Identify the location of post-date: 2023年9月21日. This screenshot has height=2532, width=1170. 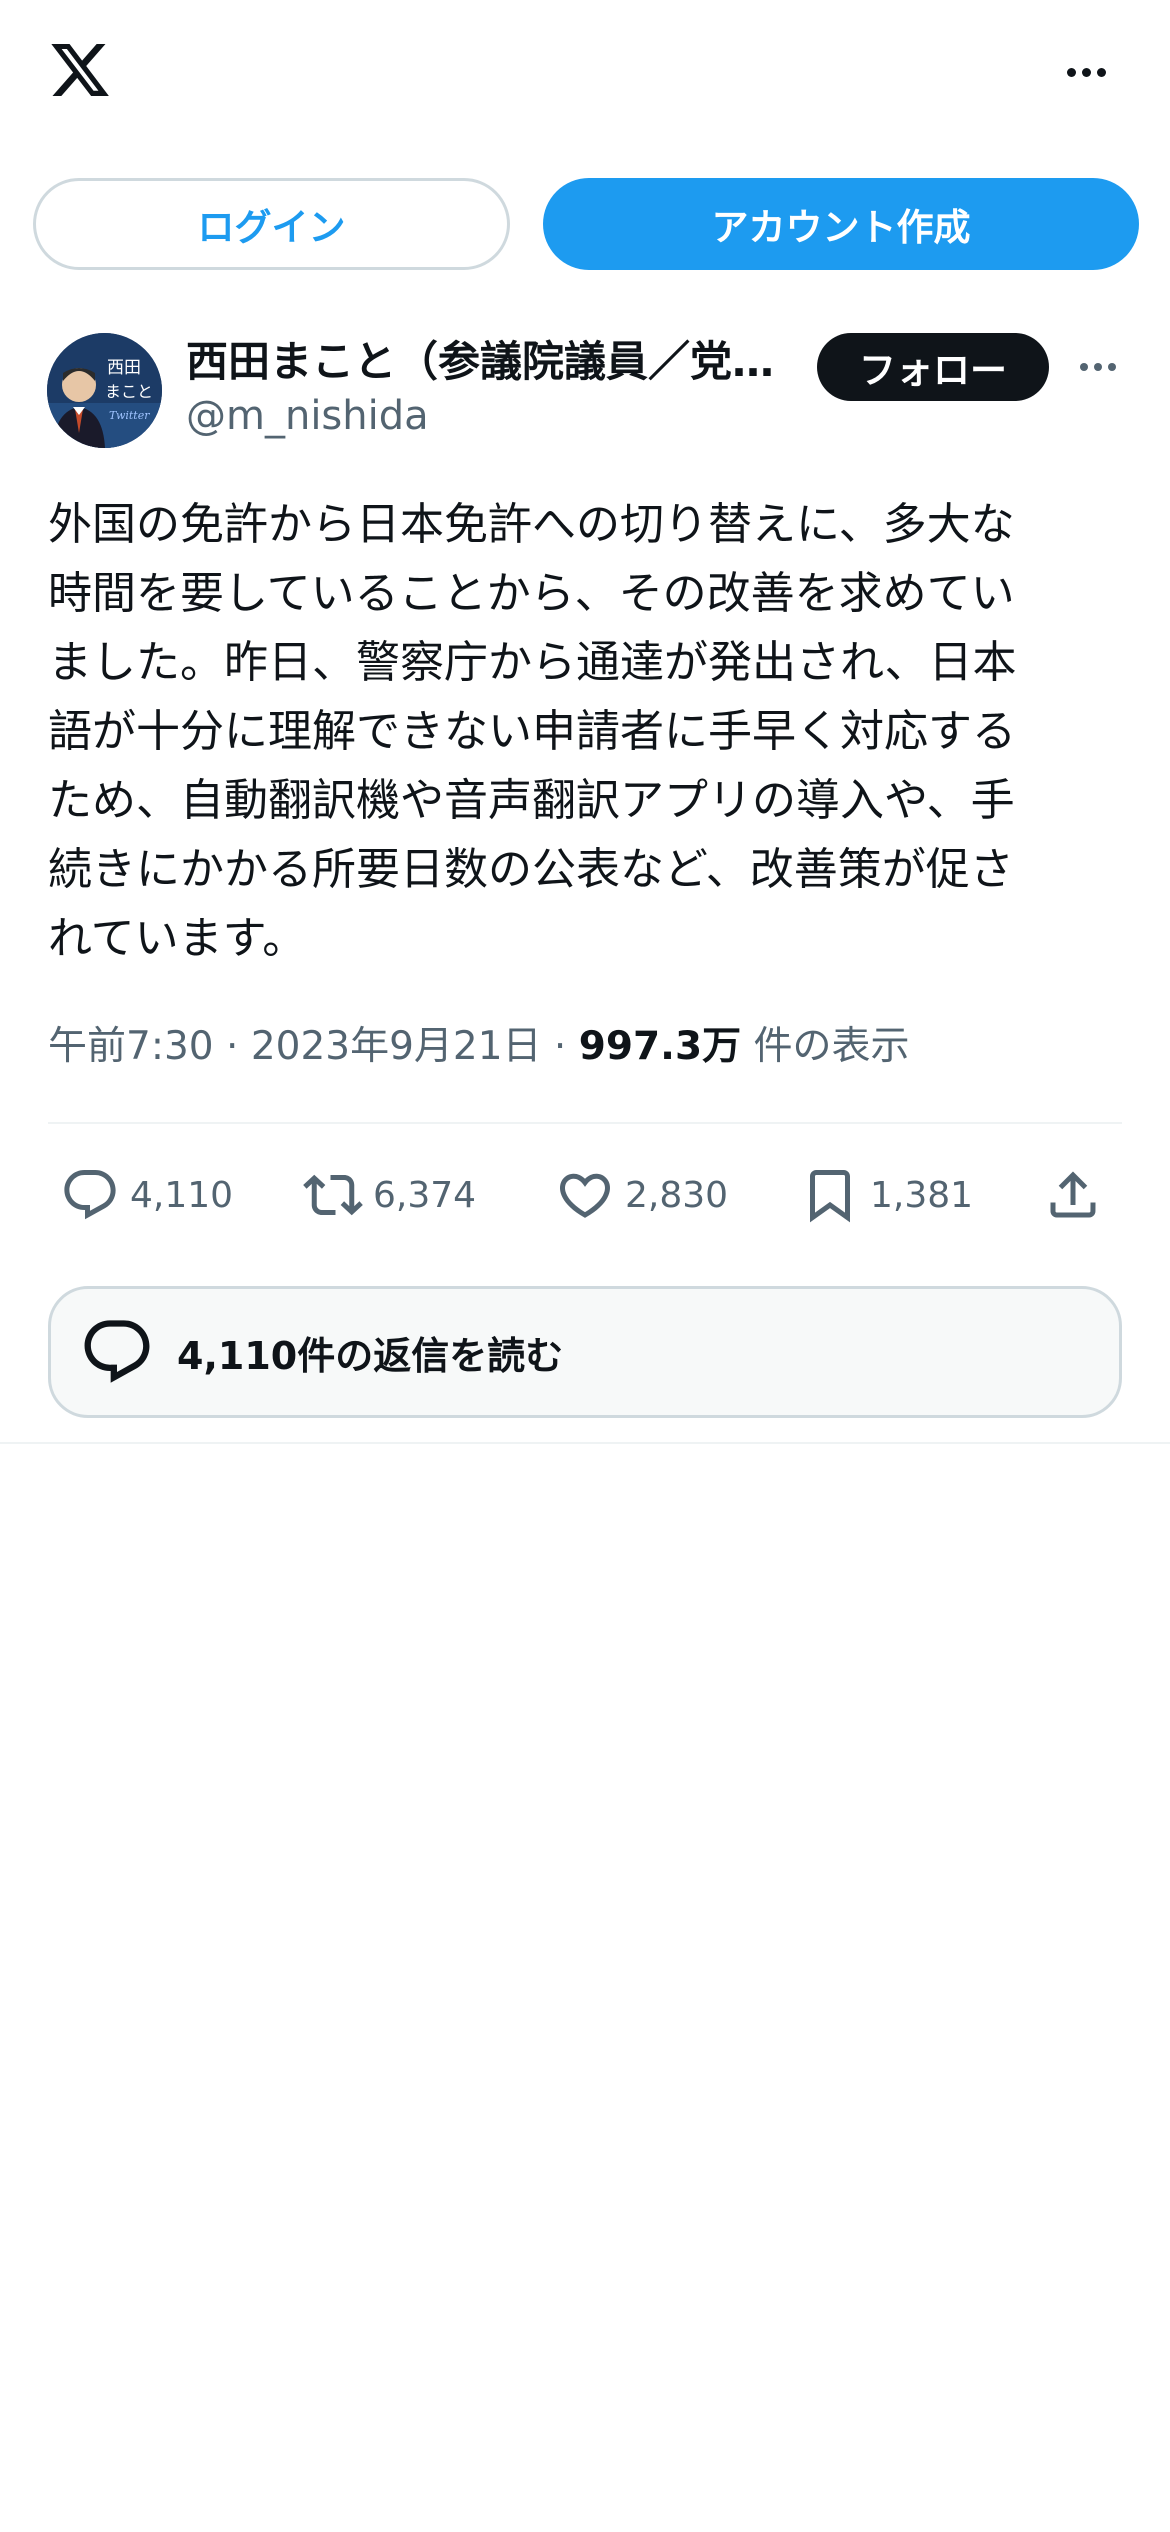
(396, 1046).